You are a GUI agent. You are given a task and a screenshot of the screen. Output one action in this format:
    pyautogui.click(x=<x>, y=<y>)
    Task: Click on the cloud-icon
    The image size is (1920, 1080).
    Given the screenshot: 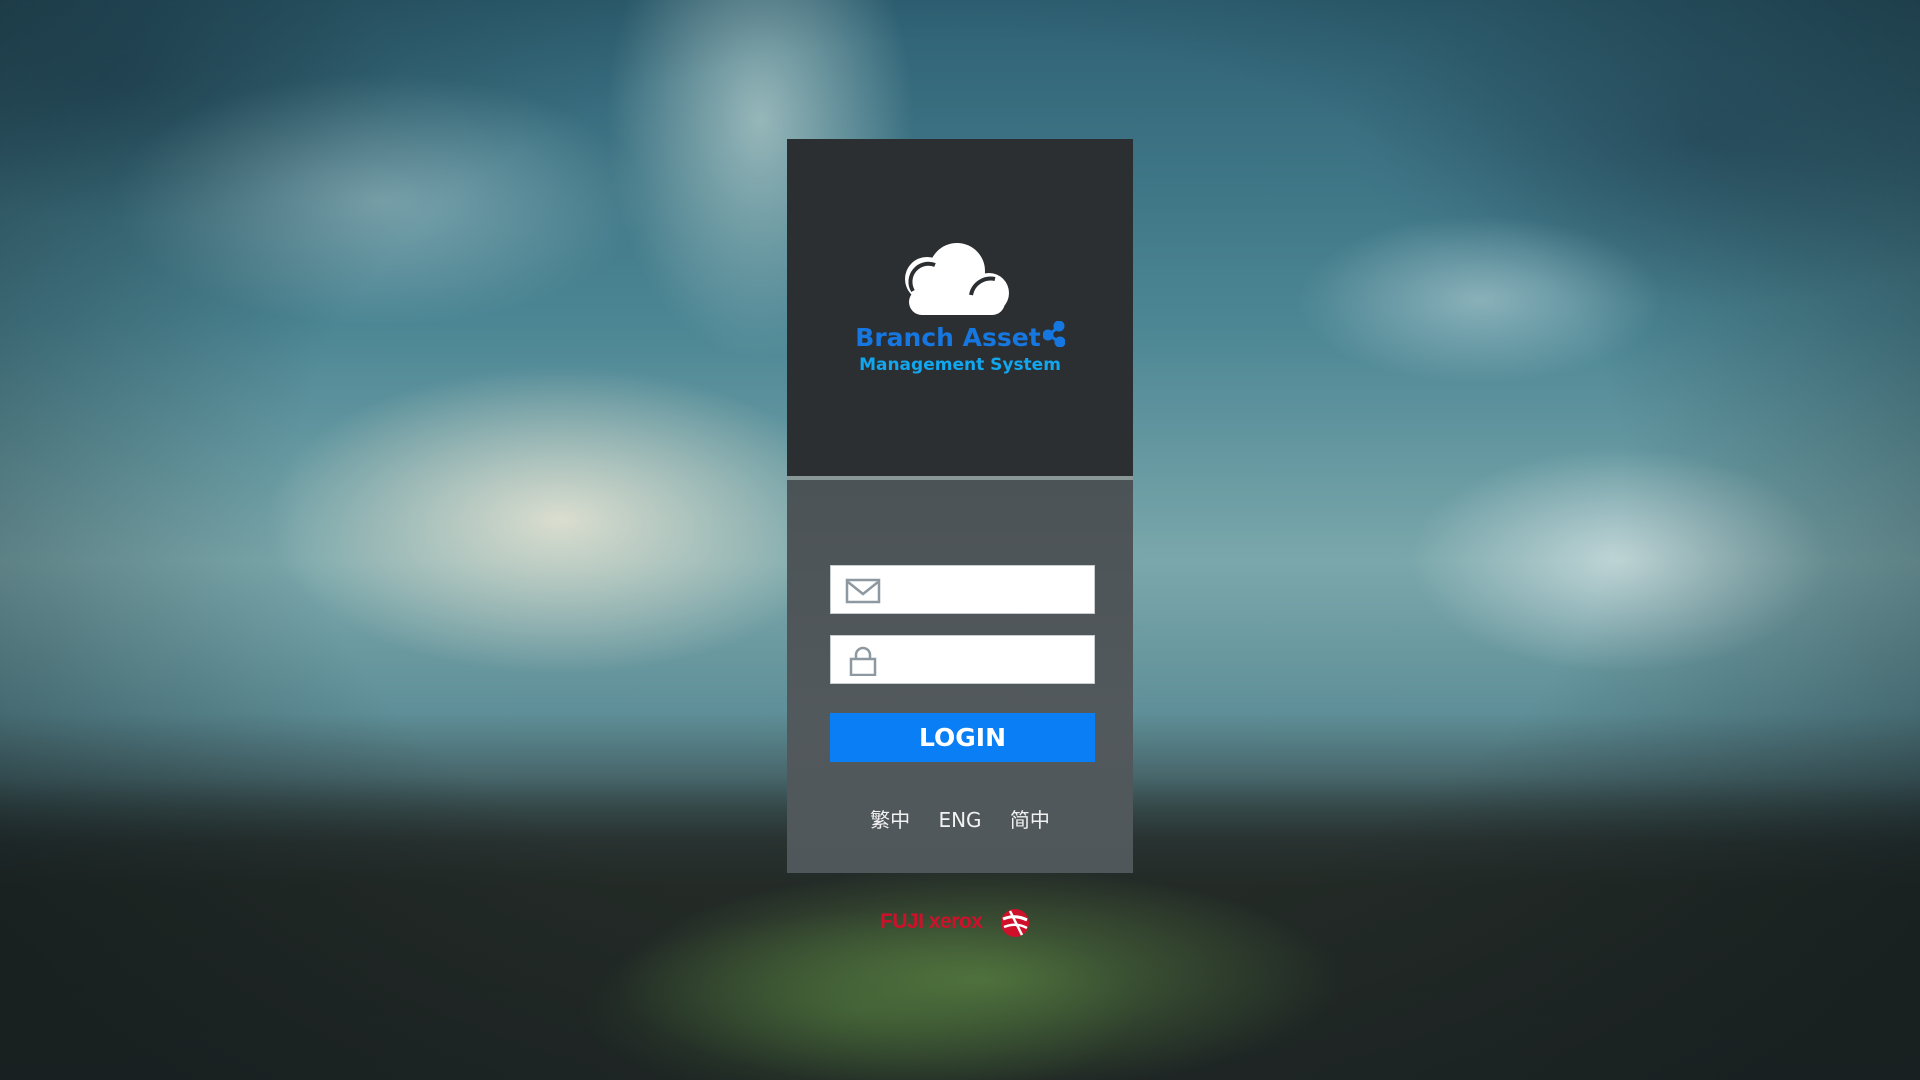 What is the action you would take?
    pyautogui.click(x=957, y=279)
    